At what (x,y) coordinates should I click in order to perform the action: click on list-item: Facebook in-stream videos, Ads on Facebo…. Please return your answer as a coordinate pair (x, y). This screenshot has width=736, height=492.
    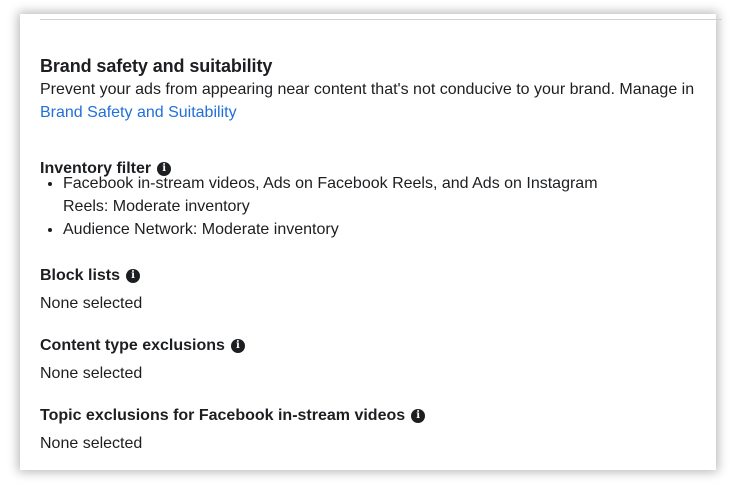
    Looking at the image, I should click on (343, 195).